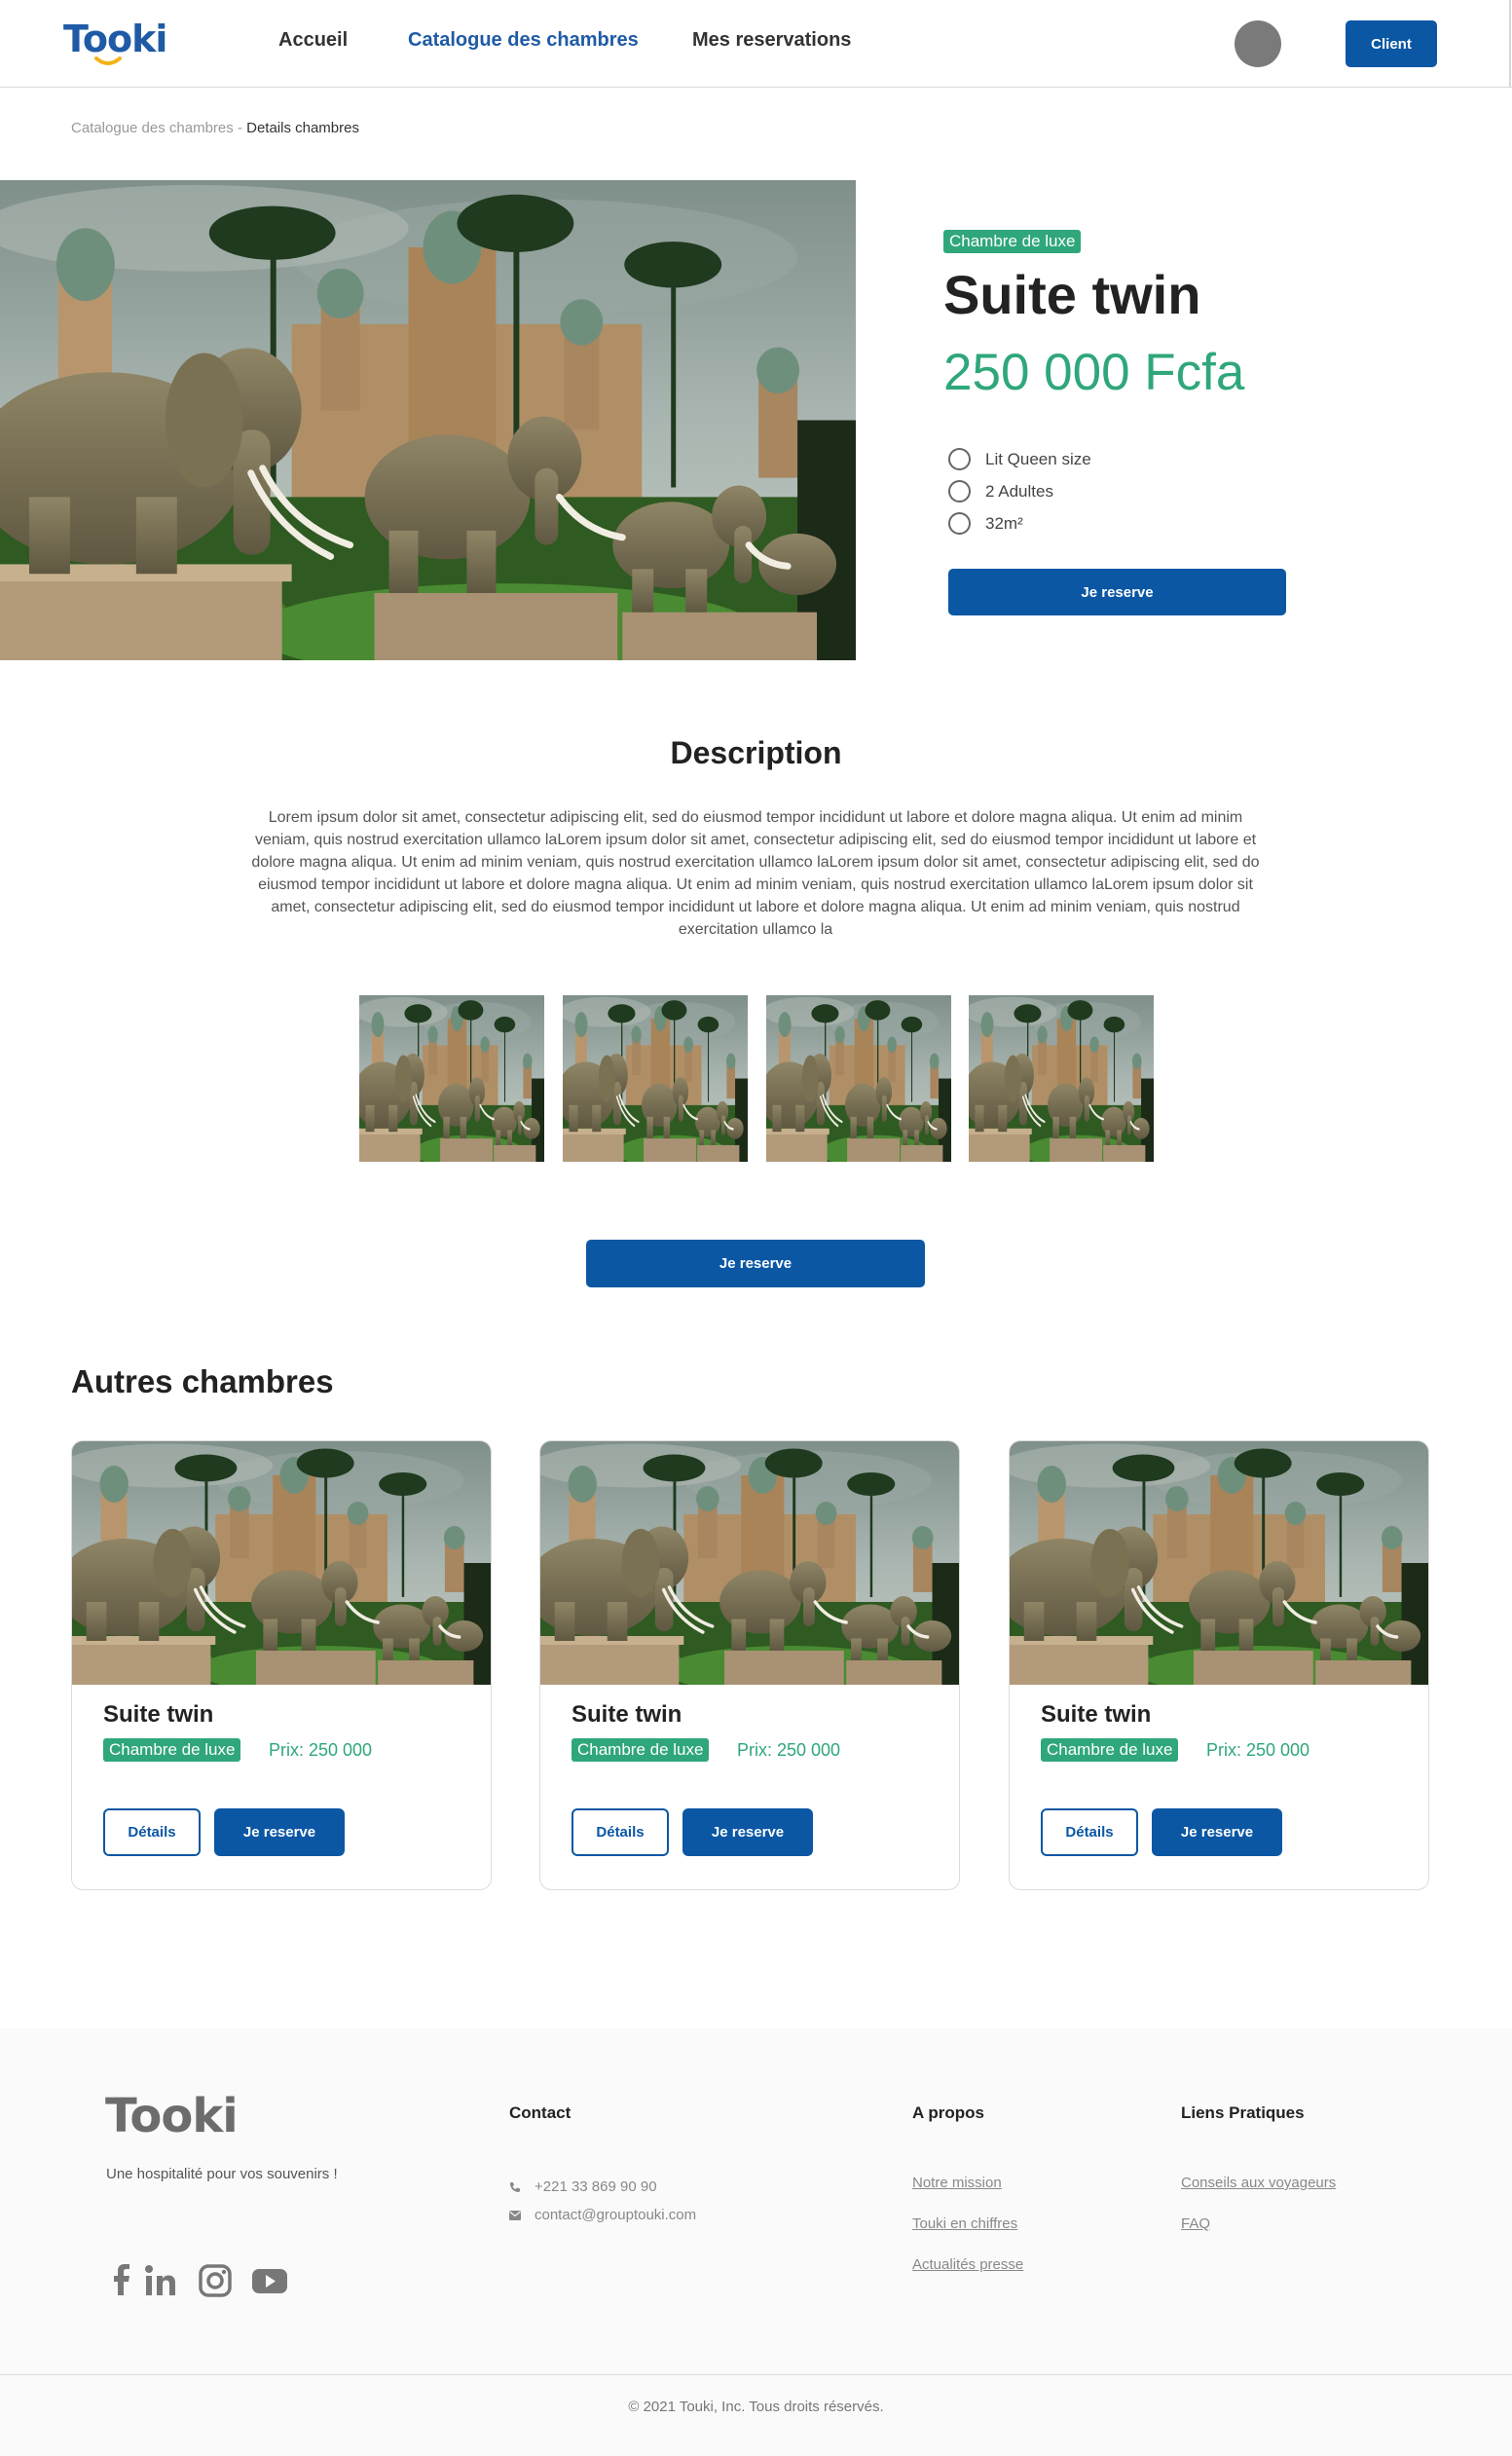  Describe the element at coordinates (1258, 43) in the screenshot. I see `avatar` at that location.